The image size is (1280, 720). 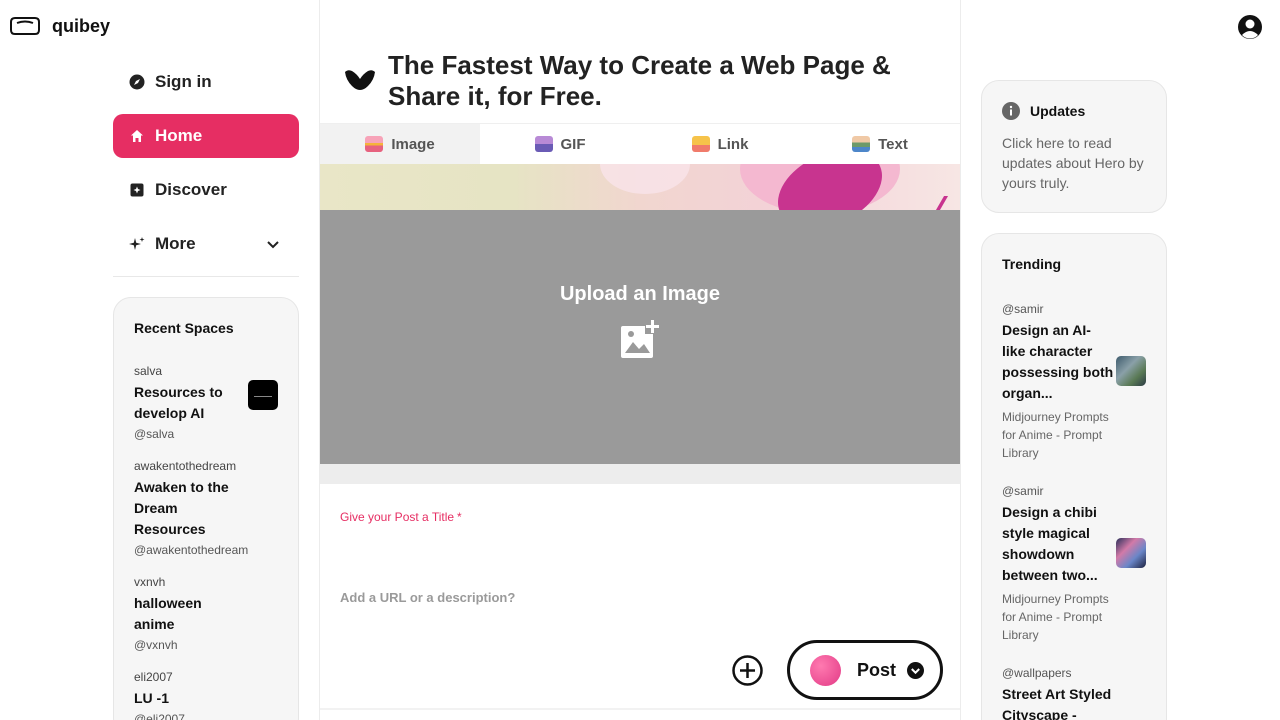 I want to click on home-icon, so click(x=137, y=136).